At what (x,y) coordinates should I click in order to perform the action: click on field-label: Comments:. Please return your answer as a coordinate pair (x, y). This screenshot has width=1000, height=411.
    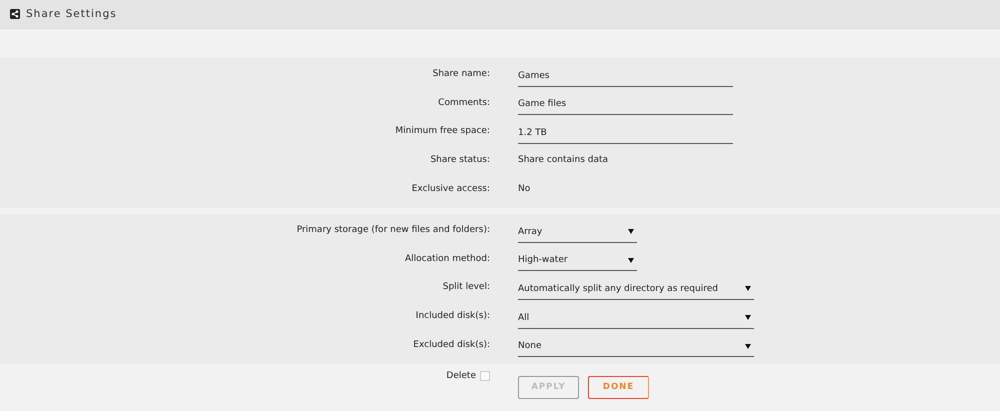
    Looking at the image, I should click on (464, 103).